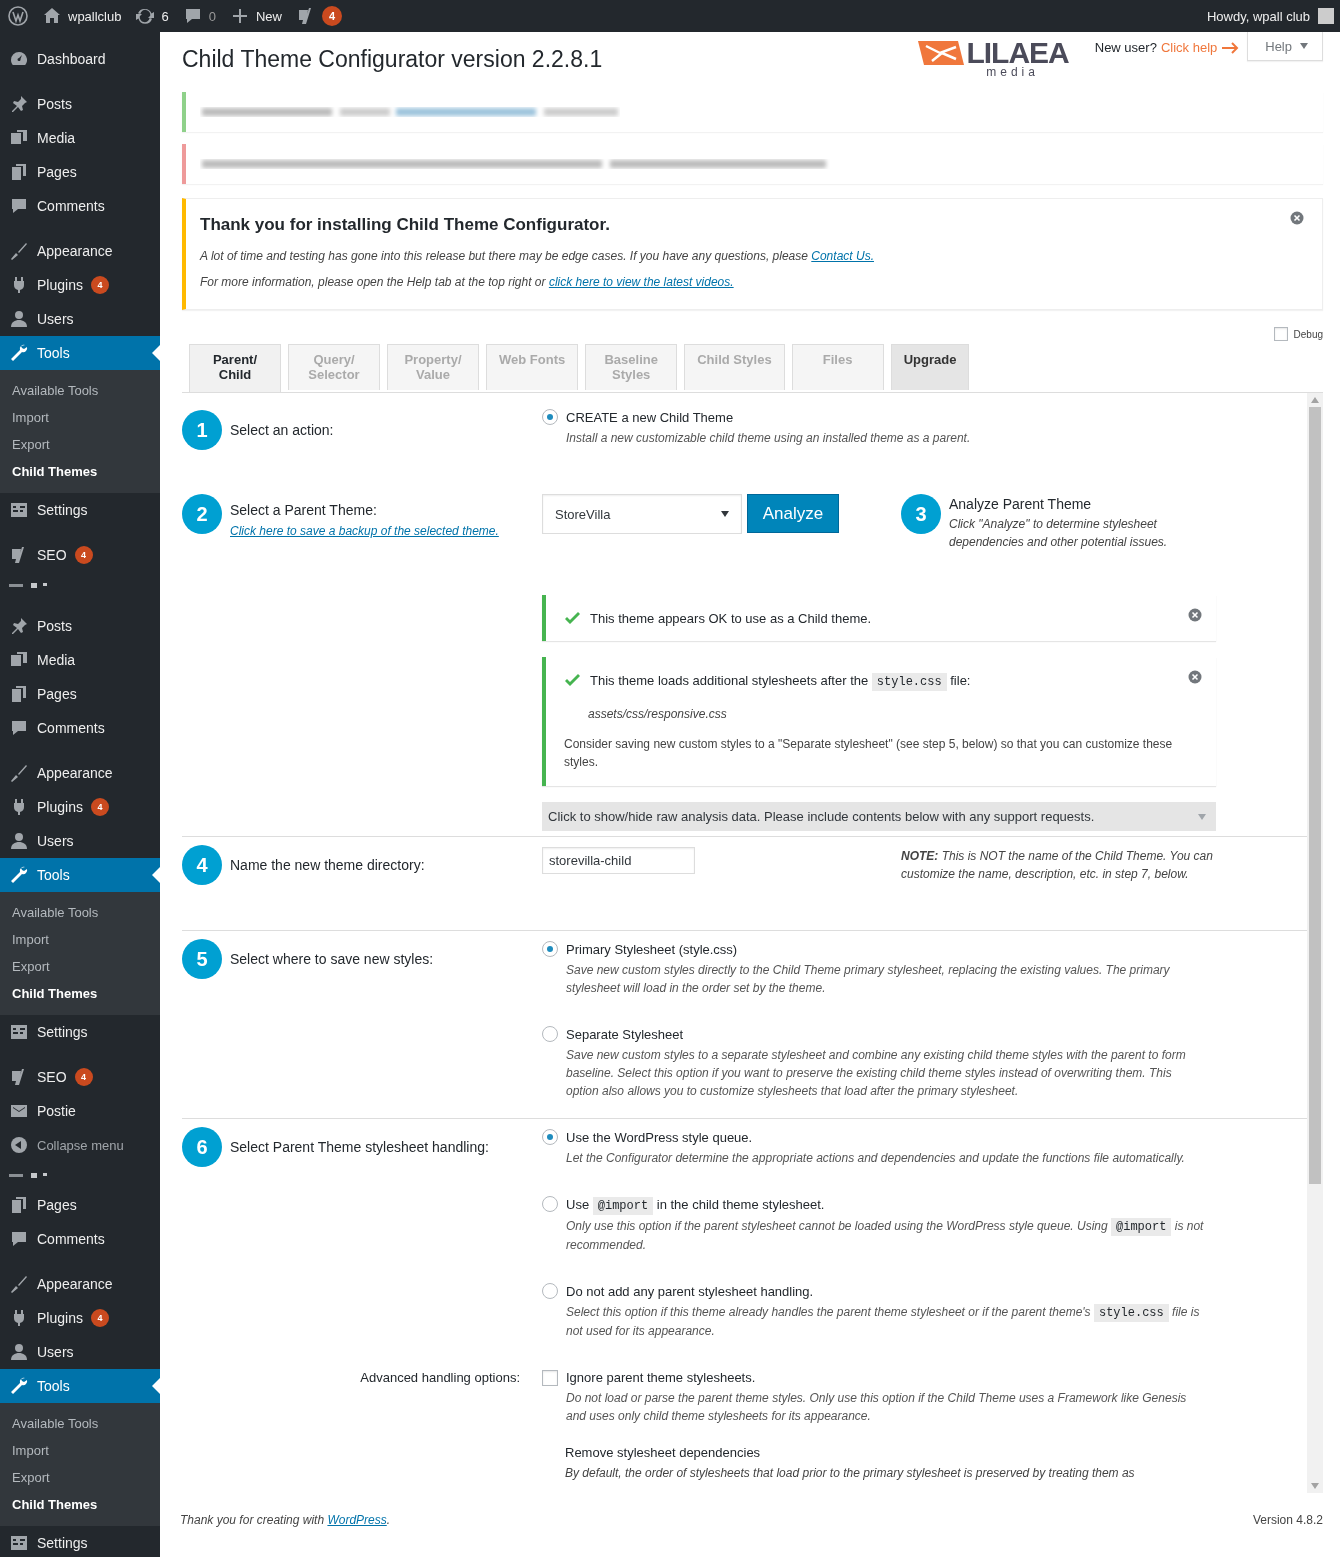 This screenshot has width=1340, height=1557. Describe the element at coordinates (364, 531) in the screenshot. I see `link: Click here to save a backup of the selected theme.` at that location.